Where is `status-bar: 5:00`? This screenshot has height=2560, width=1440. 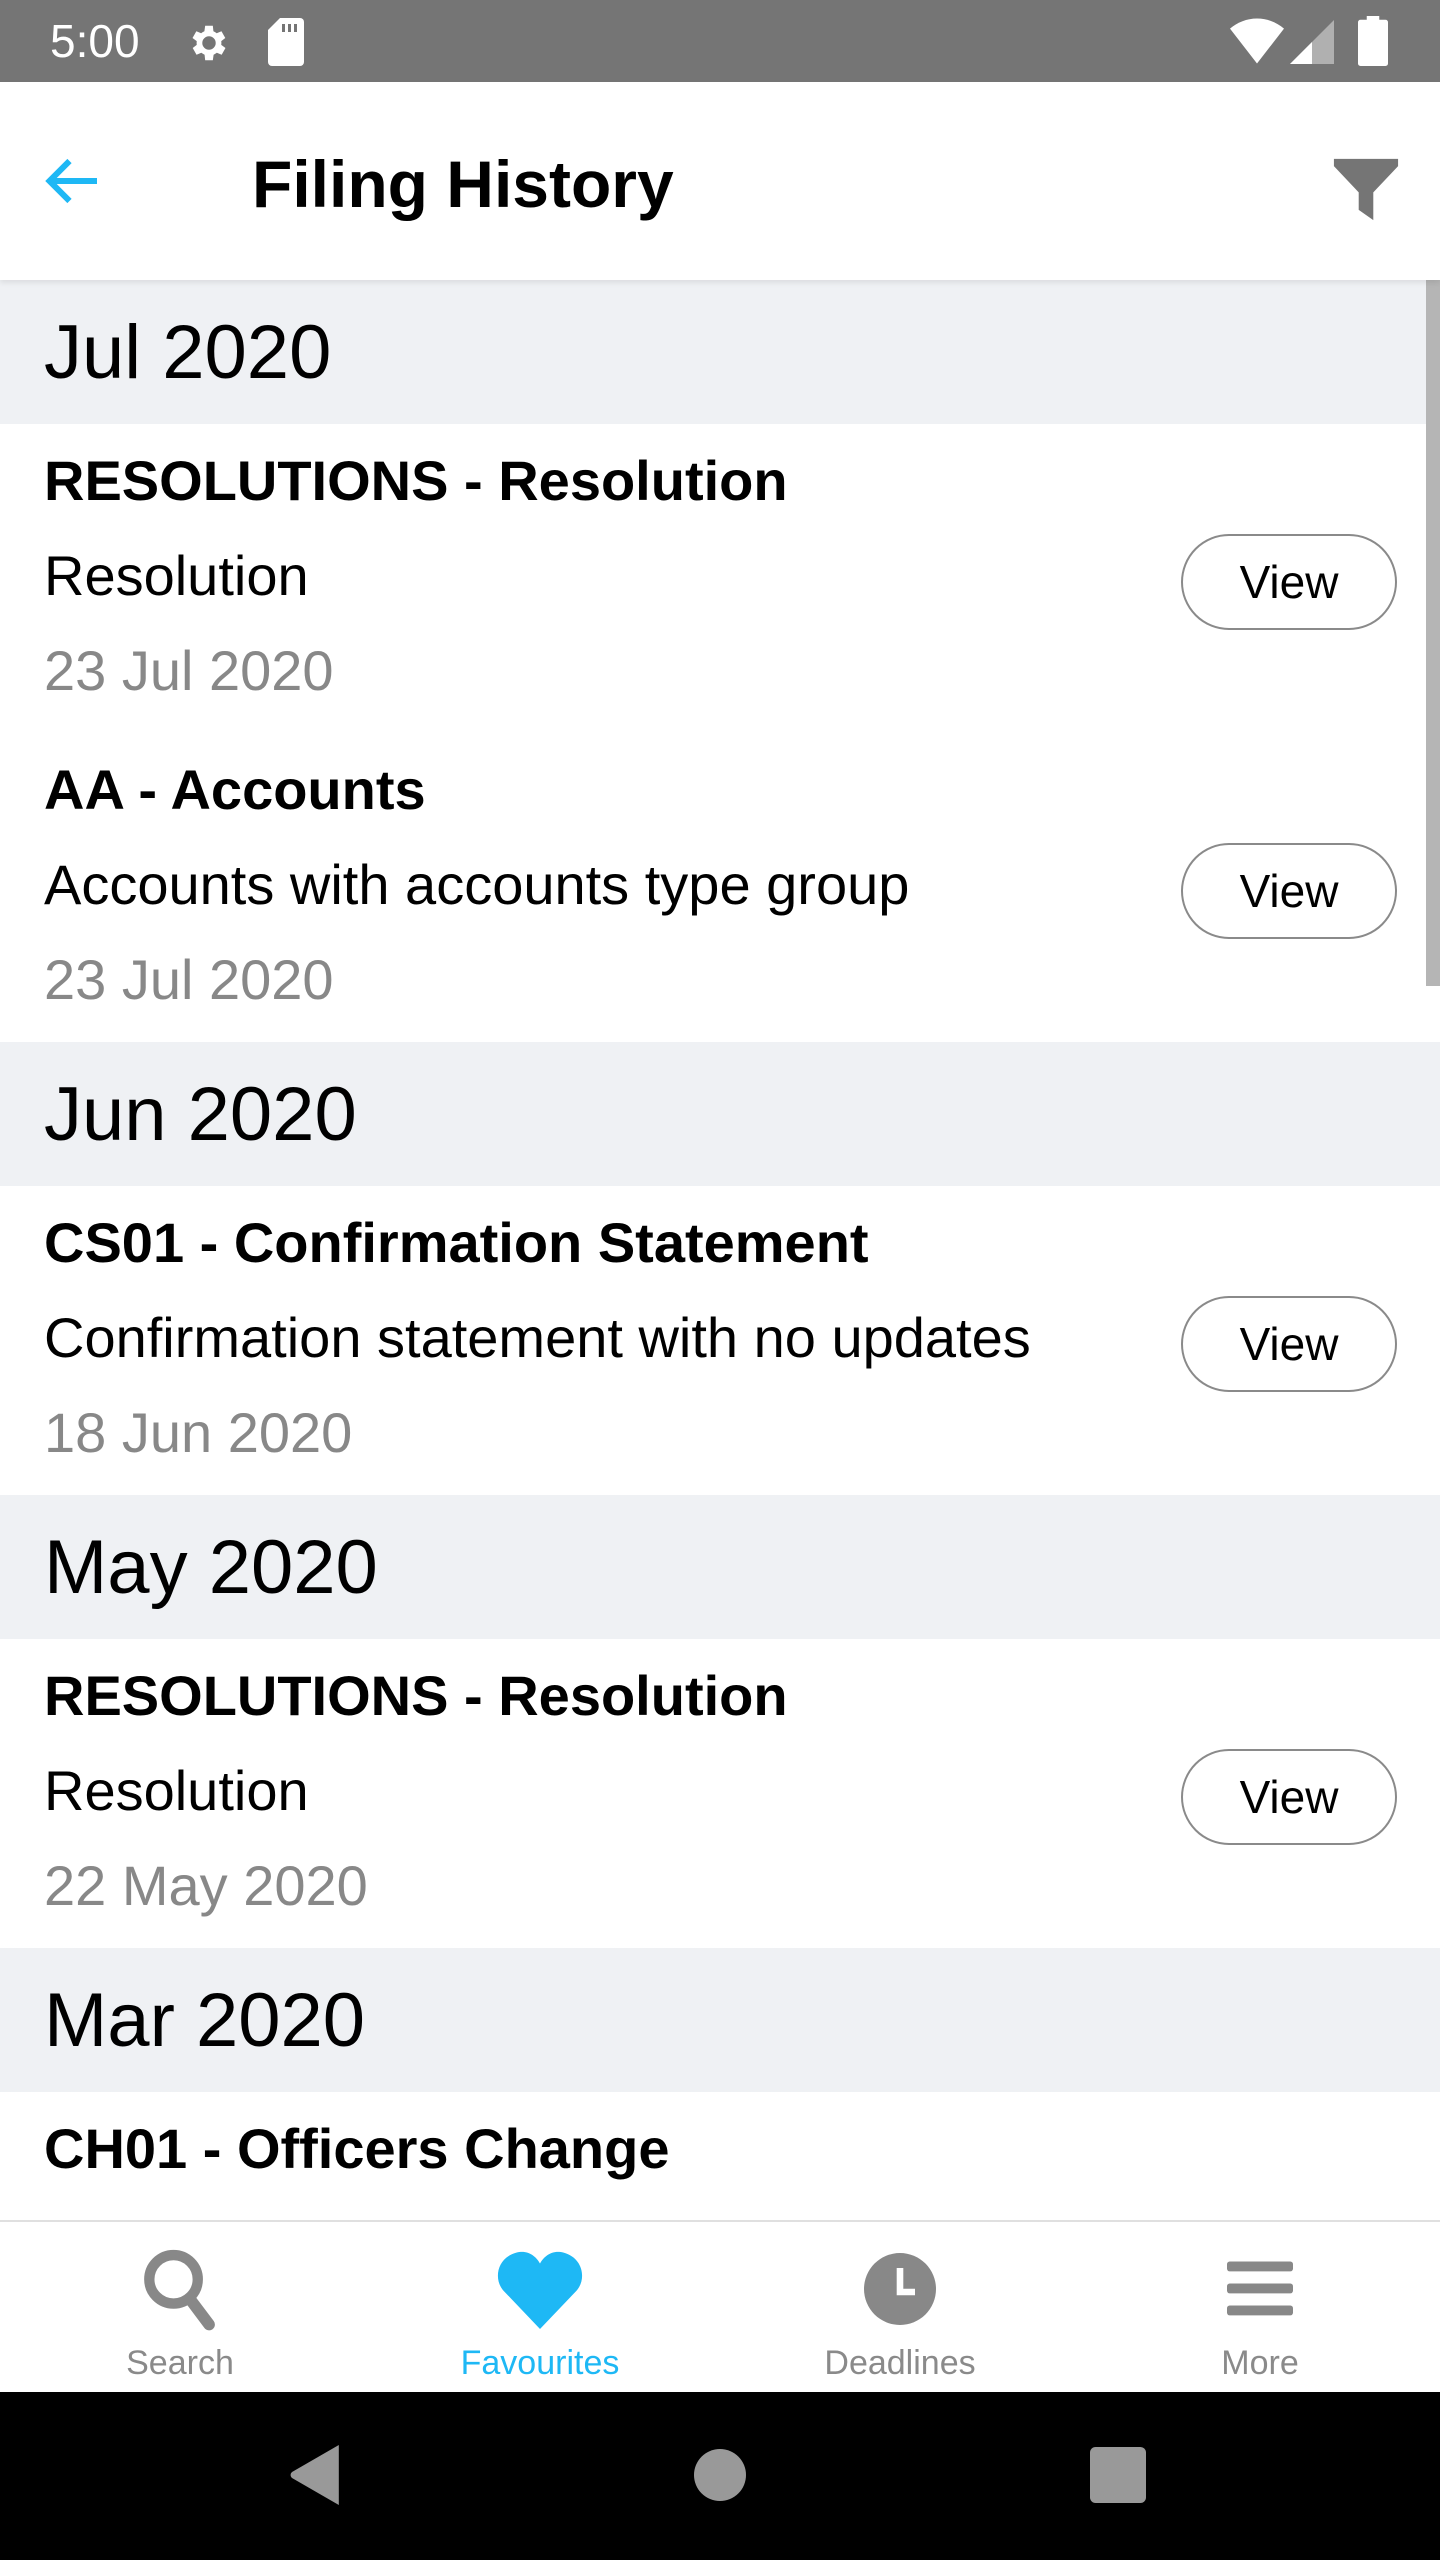
status-bar: 5:00 is located at coordinates (720, 41).